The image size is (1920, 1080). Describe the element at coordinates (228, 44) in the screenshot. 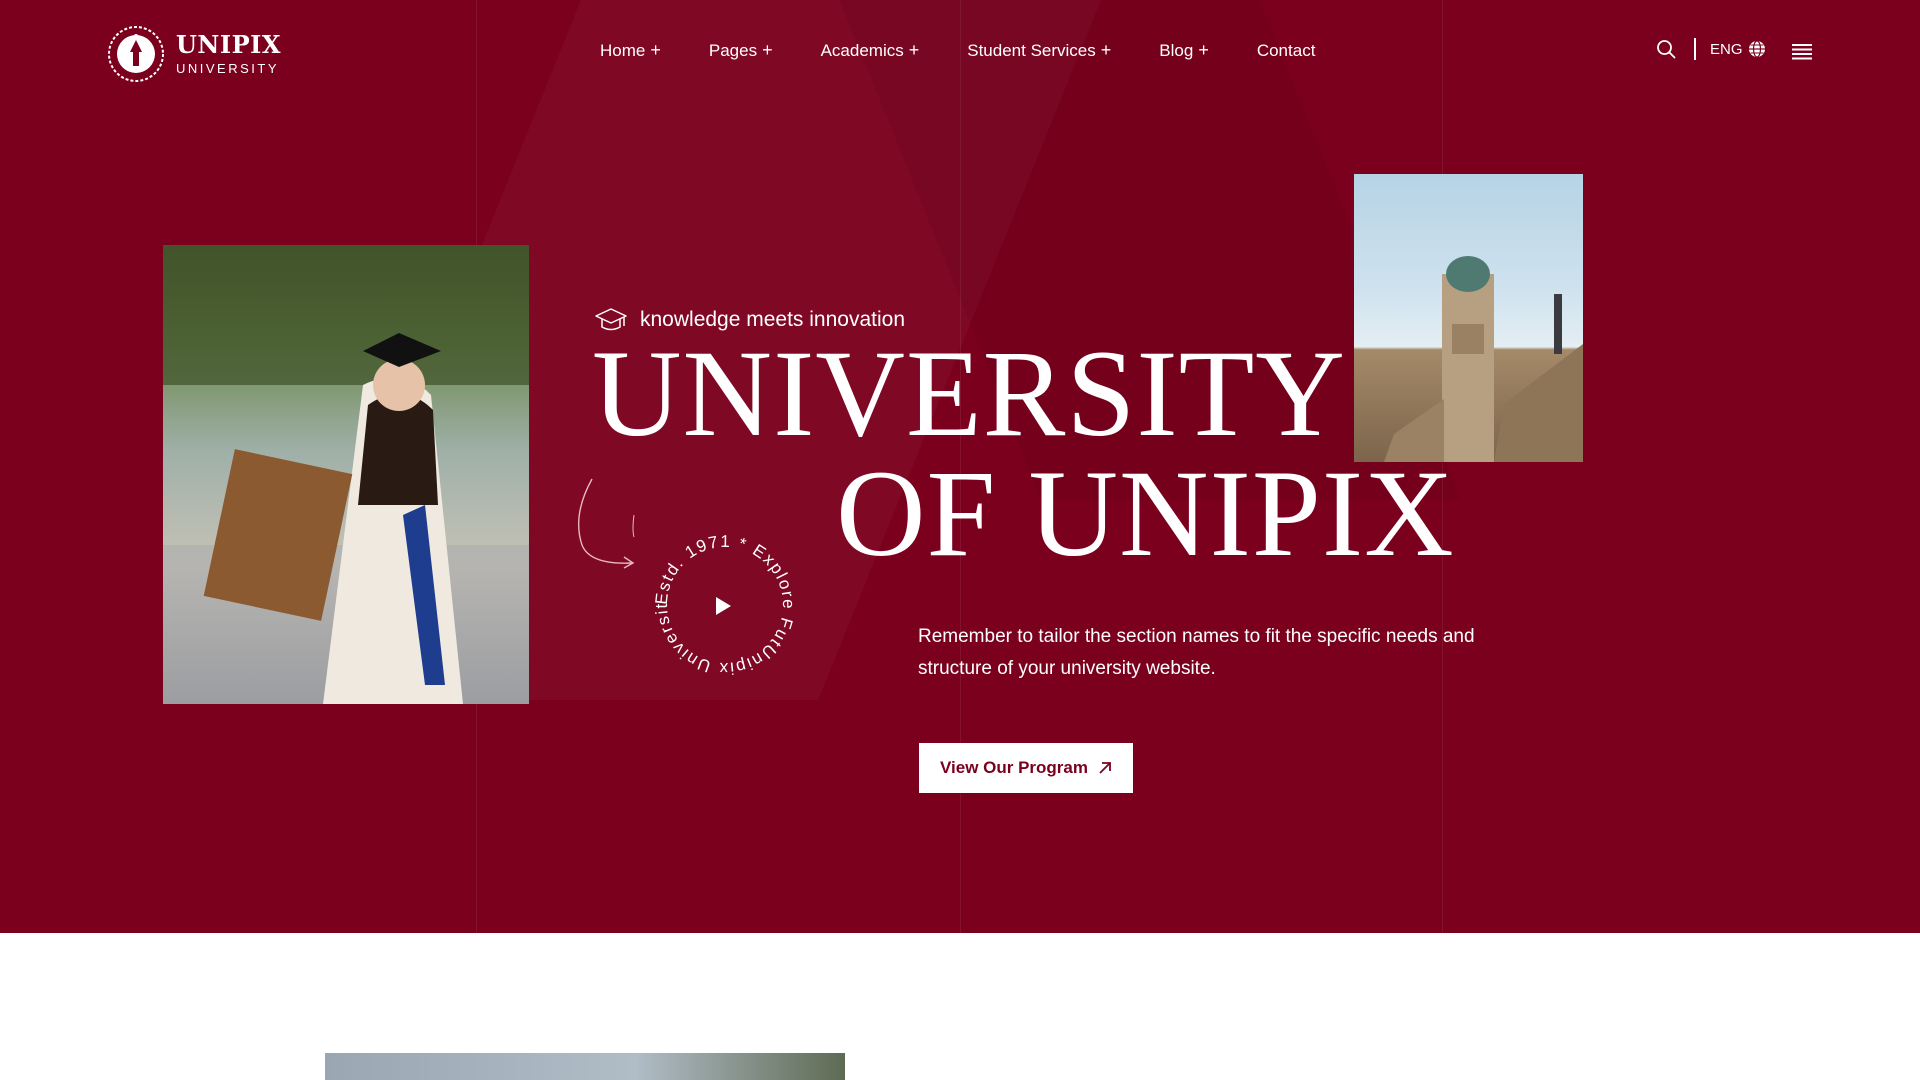

I see `logo-title: UNIPIX` at that location.